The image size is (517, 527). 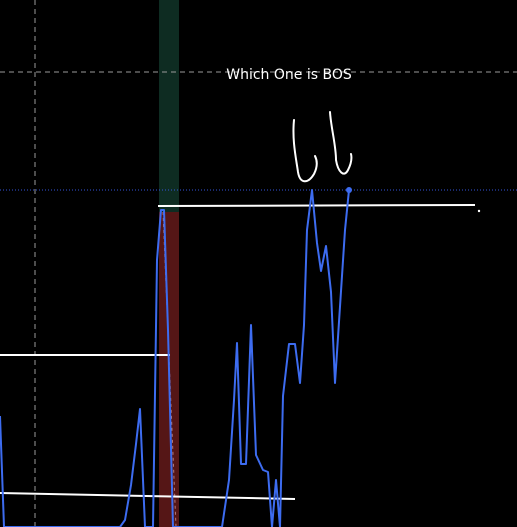 What do you see at coordinates (479, 211) in the screenshot?
I see `level-end-dot` at bounding box center [479, 211].